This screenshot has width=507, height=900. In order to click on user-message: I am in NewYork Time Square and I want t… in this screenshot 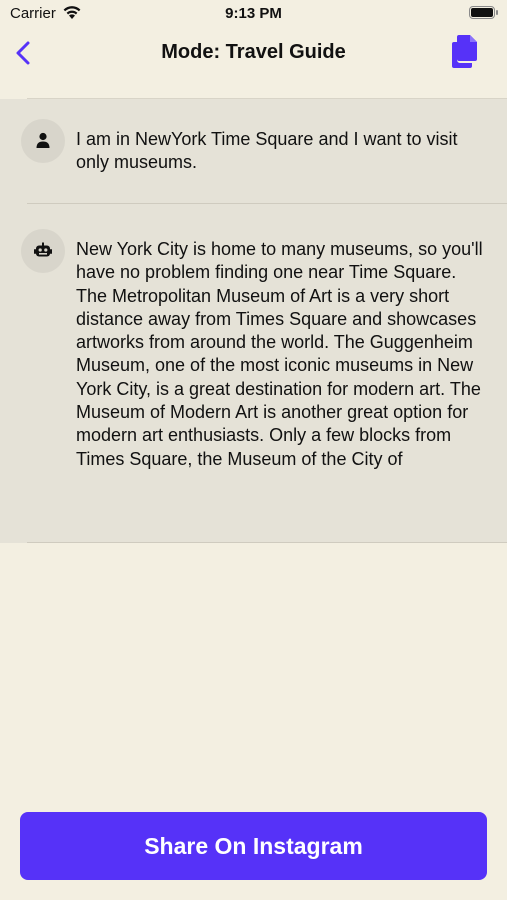, I will do `click(253, 151)`.